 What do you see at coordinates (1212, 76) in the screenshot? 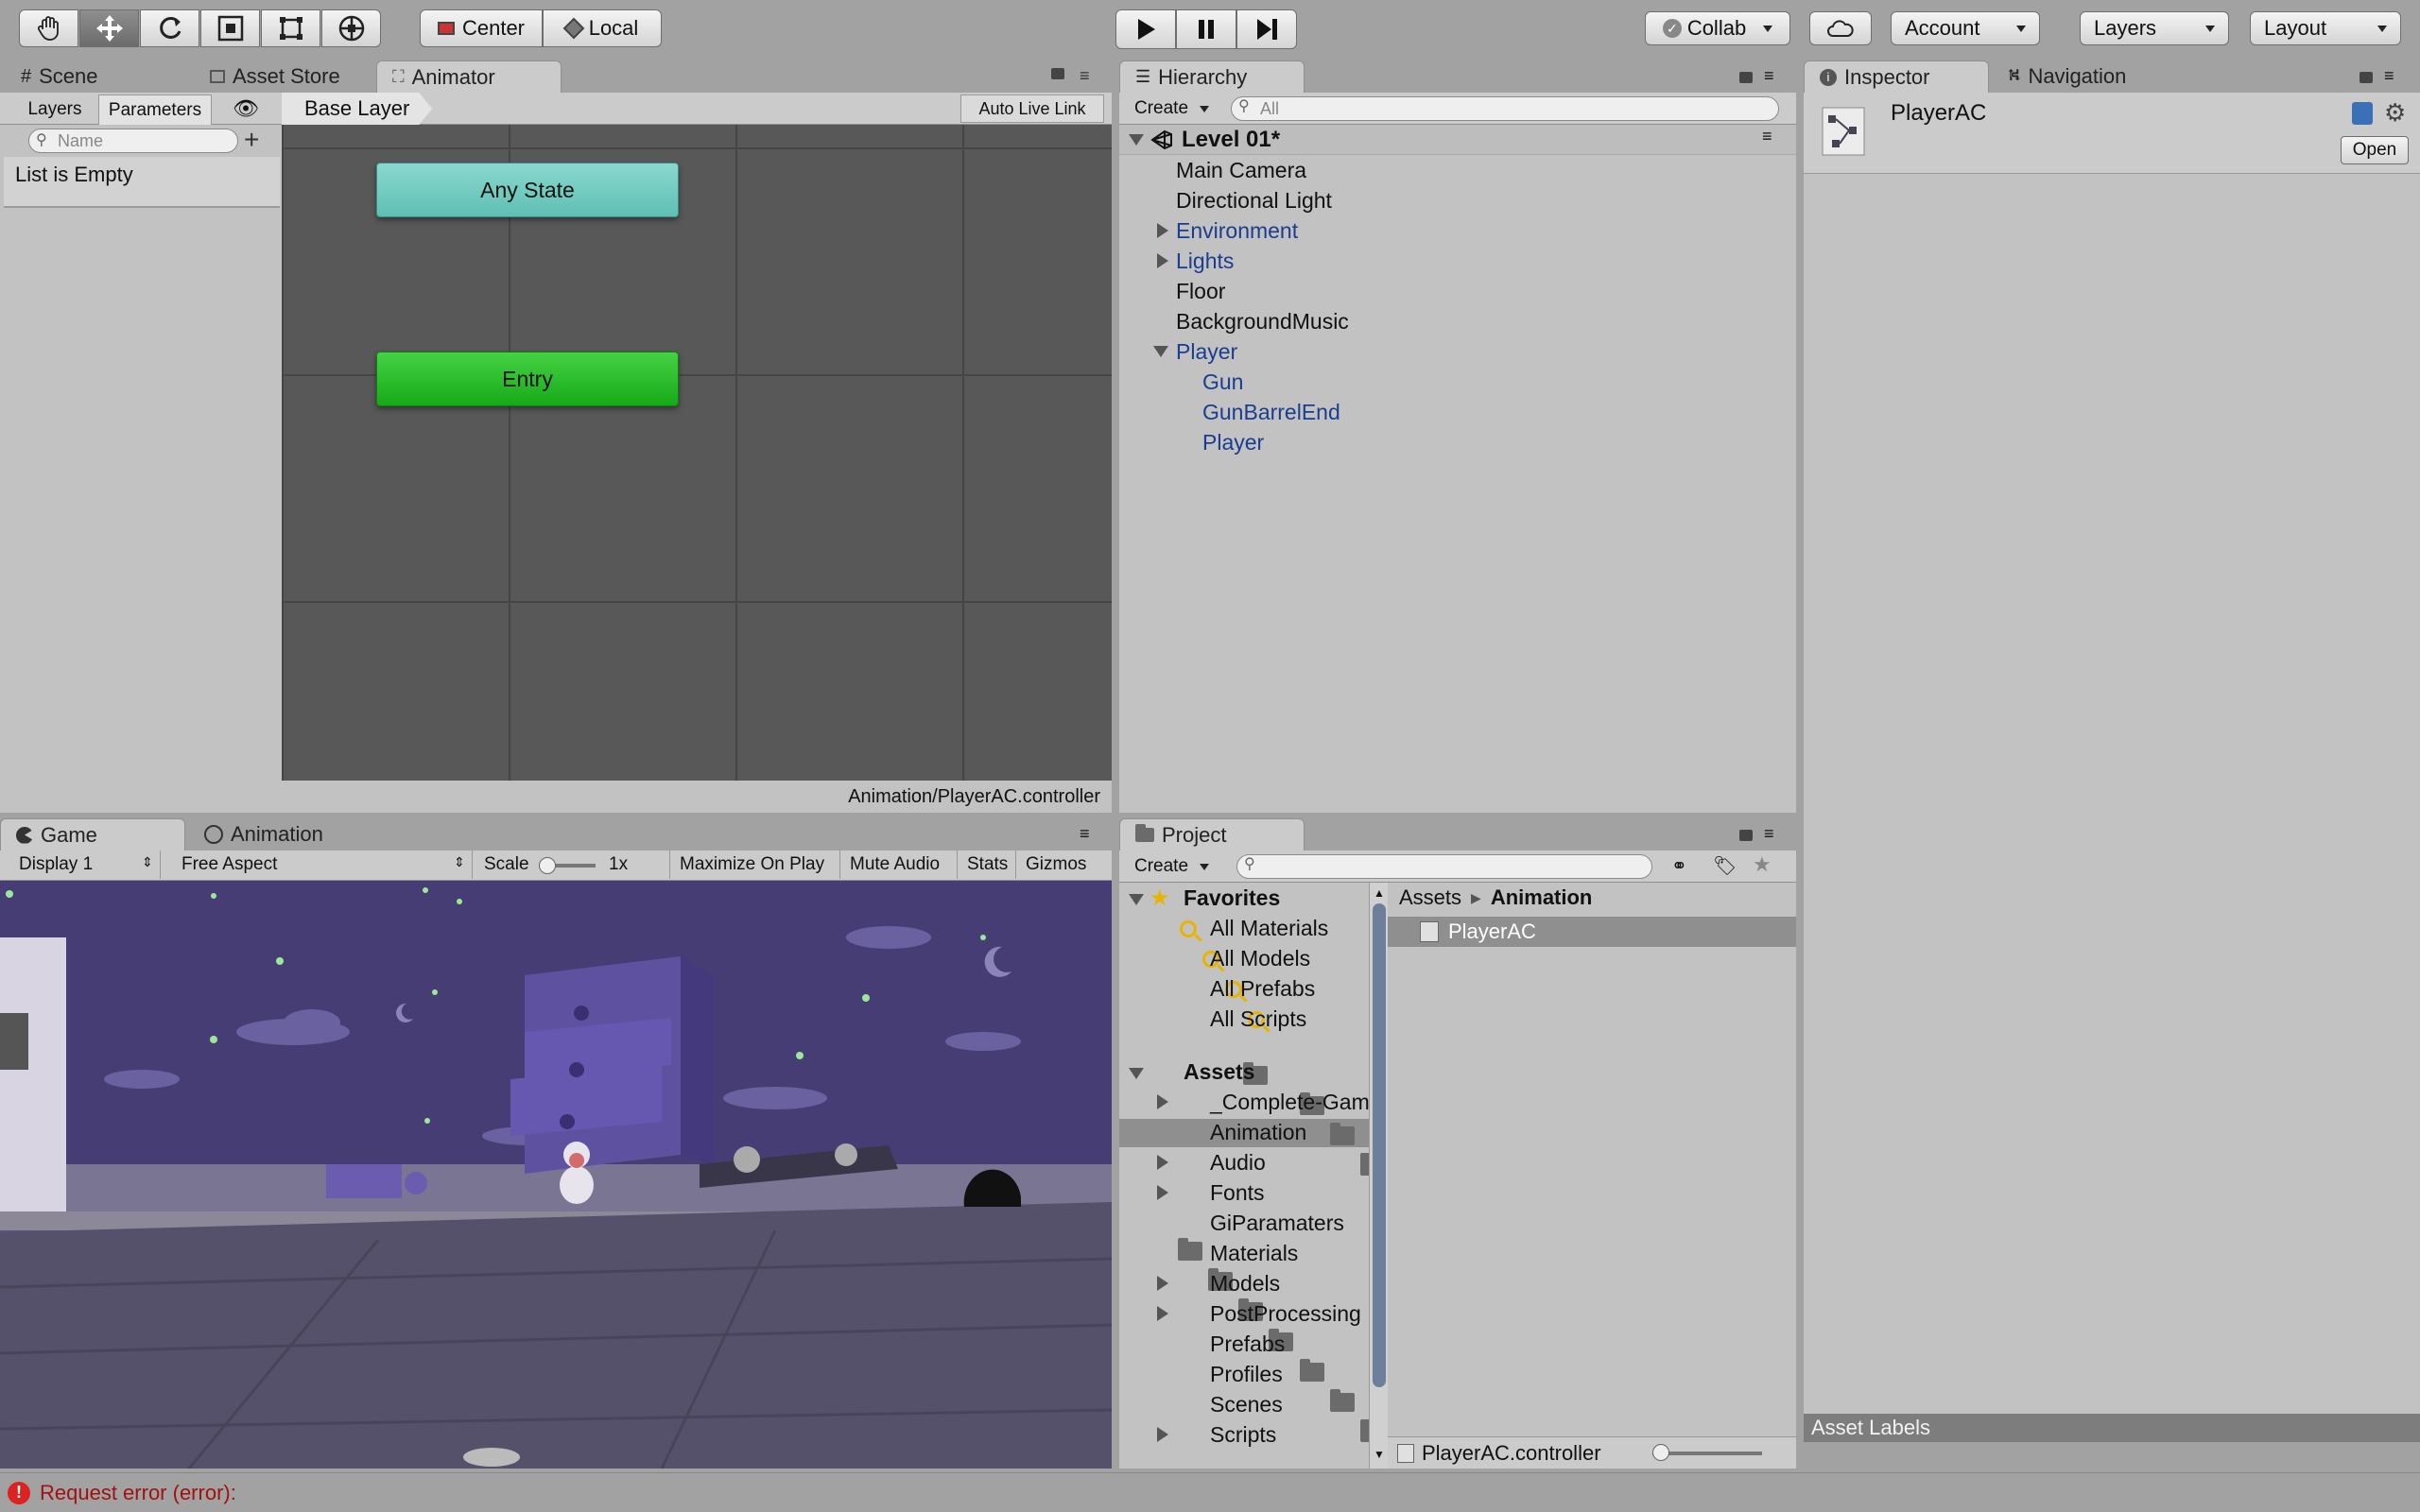
I see `tab-hierarchy: ☰ Hierarchy` at bounding box center [1212, 76].